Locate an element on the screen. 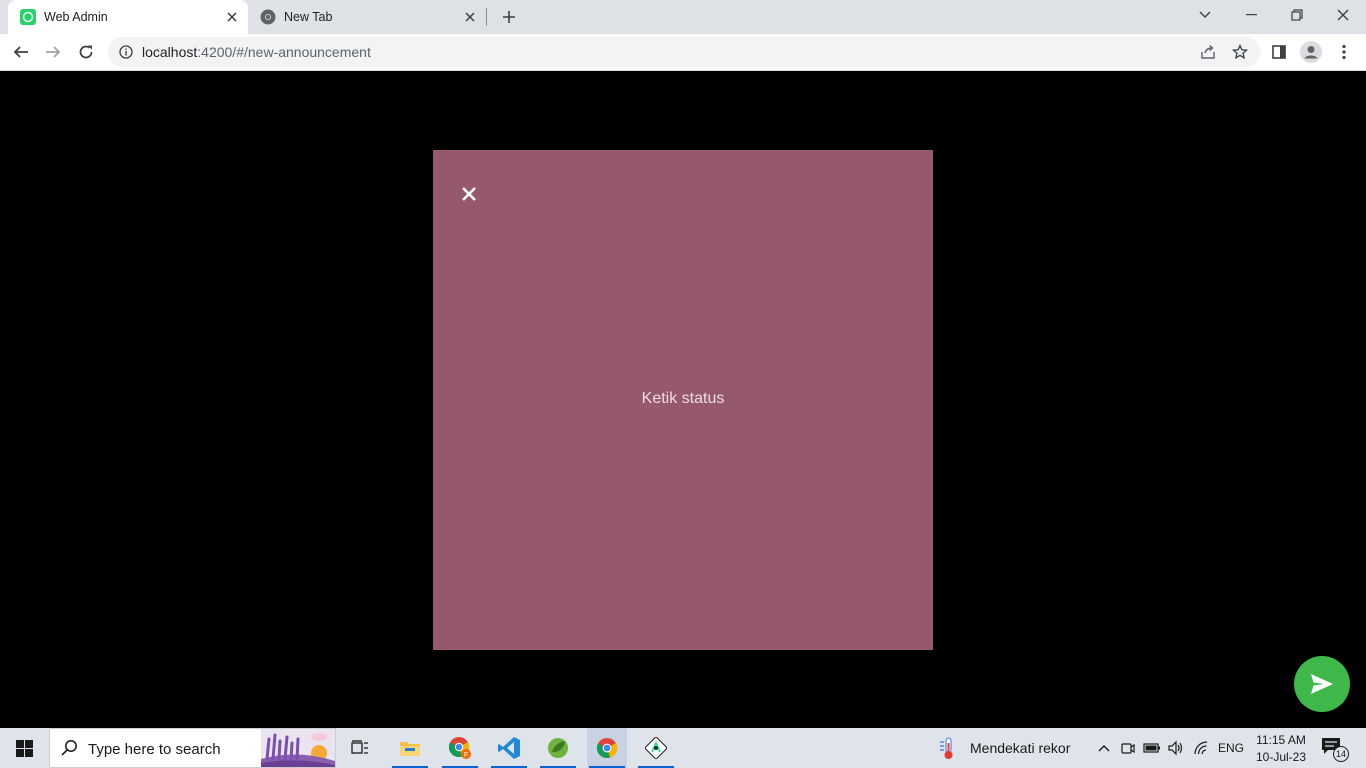  tab-title: New Tab is located at coordinates (308, 17).